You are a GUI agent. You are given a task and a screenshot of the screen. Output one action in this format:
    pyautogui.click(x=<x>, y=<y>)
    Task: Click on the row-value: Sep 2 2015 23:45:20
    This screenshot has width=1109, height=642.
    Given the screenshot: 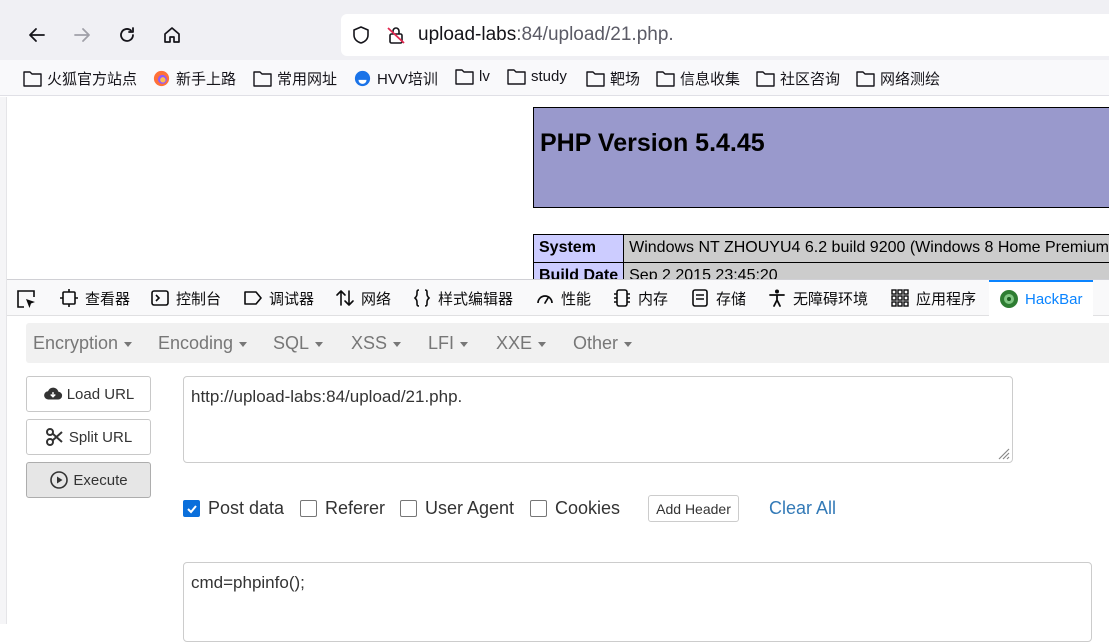 What is the action you would take?
    pyautogui.click(x=866, y=271)
    